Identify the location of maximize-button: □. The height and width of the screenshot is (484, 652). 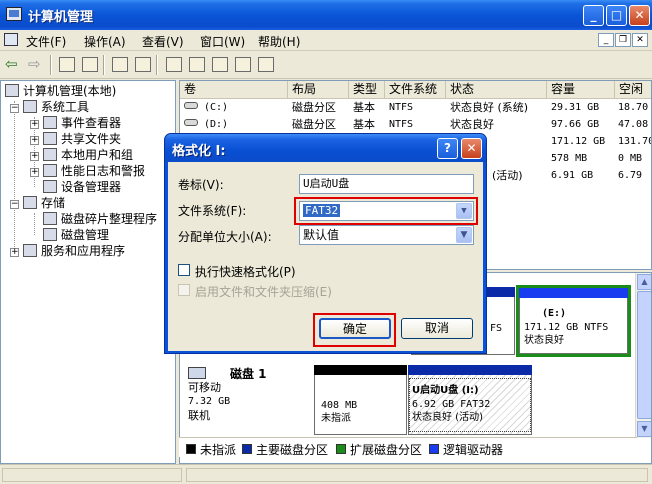
(616, 15).